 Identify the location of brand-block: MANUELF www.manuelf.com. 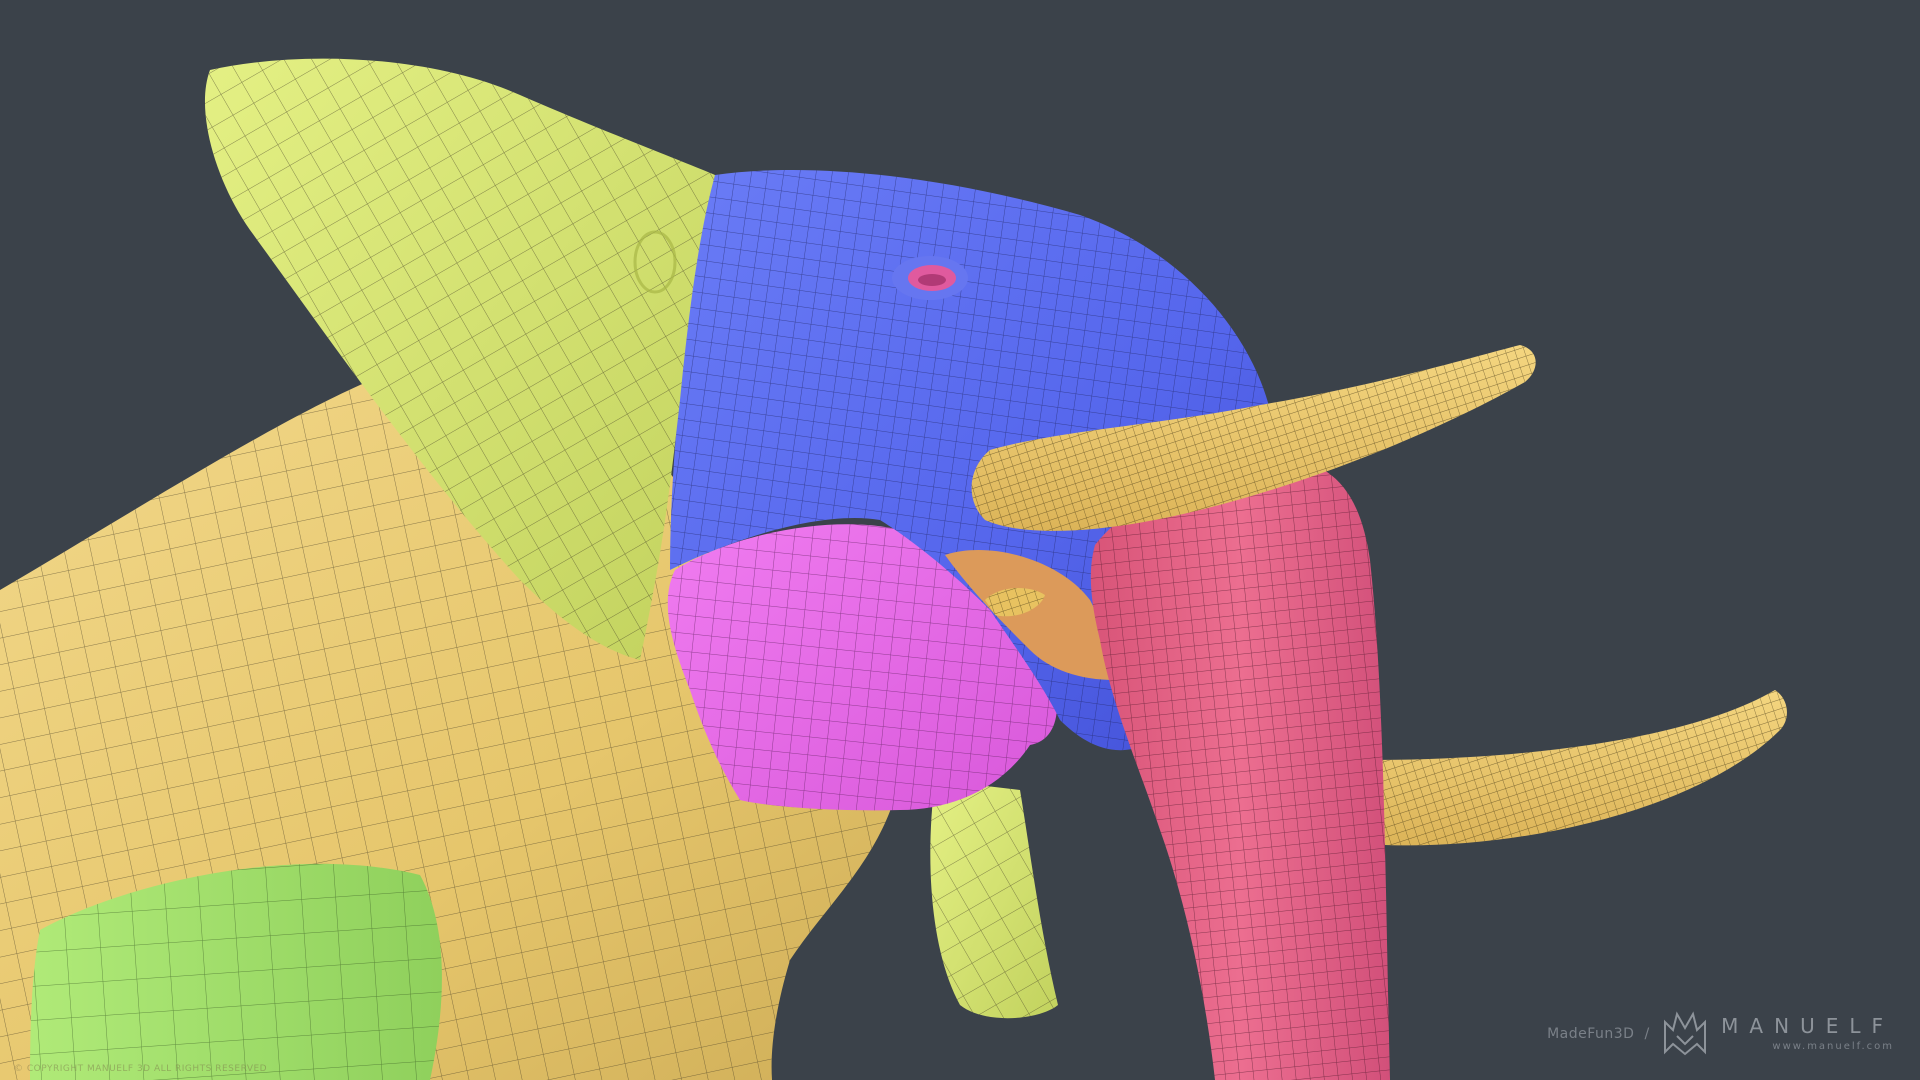
(1807, 1034).